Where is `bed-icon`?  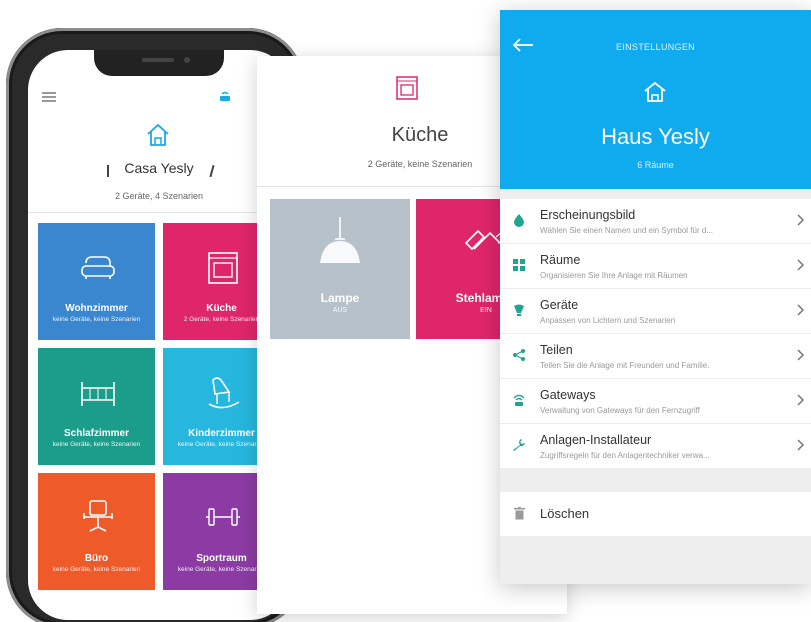
bed-icon is located at coordinates (98, 394).